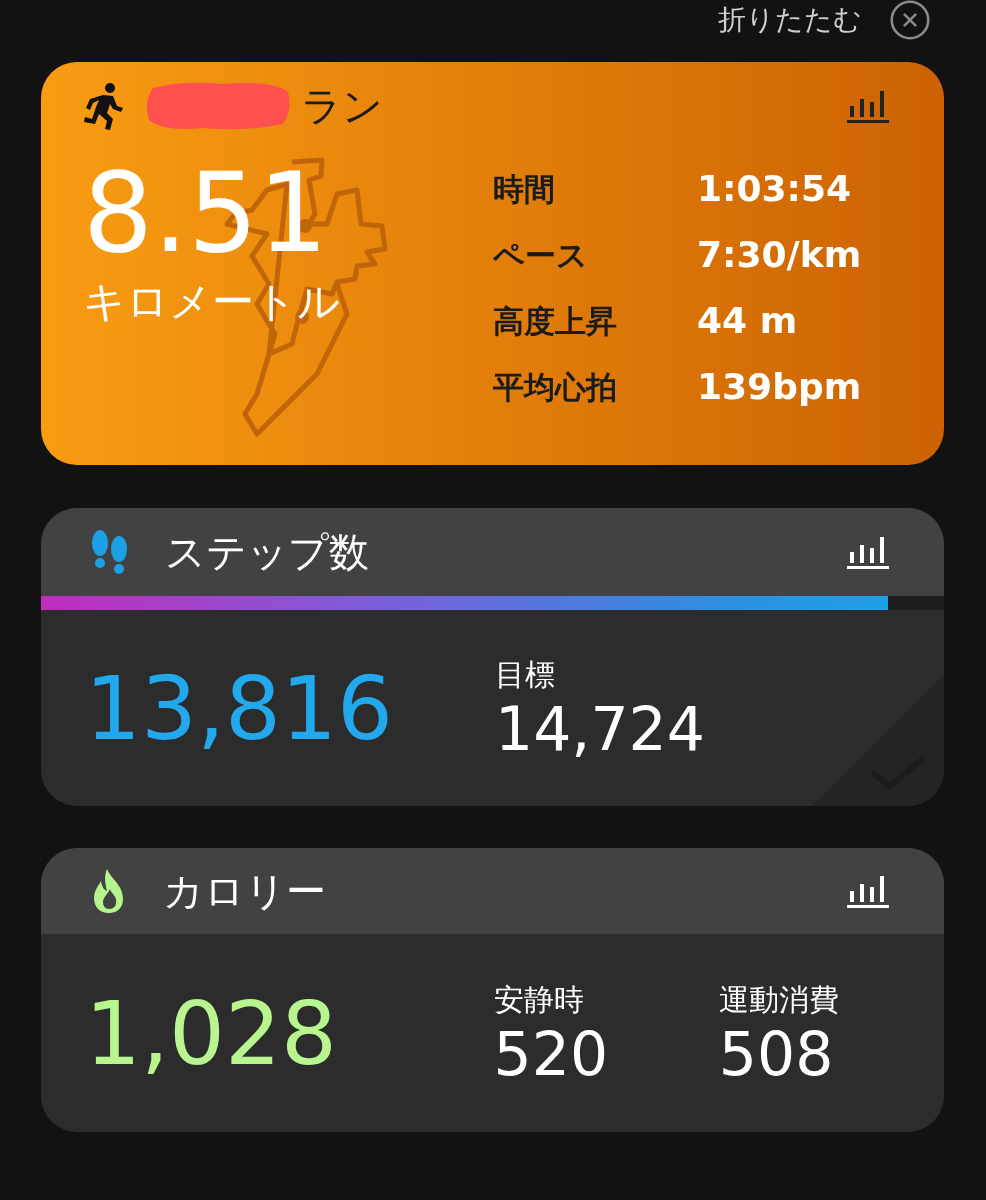  Describe the element at coordinates (600, 728) in the screenshot. I see `goal-value: 14,724` at that location.